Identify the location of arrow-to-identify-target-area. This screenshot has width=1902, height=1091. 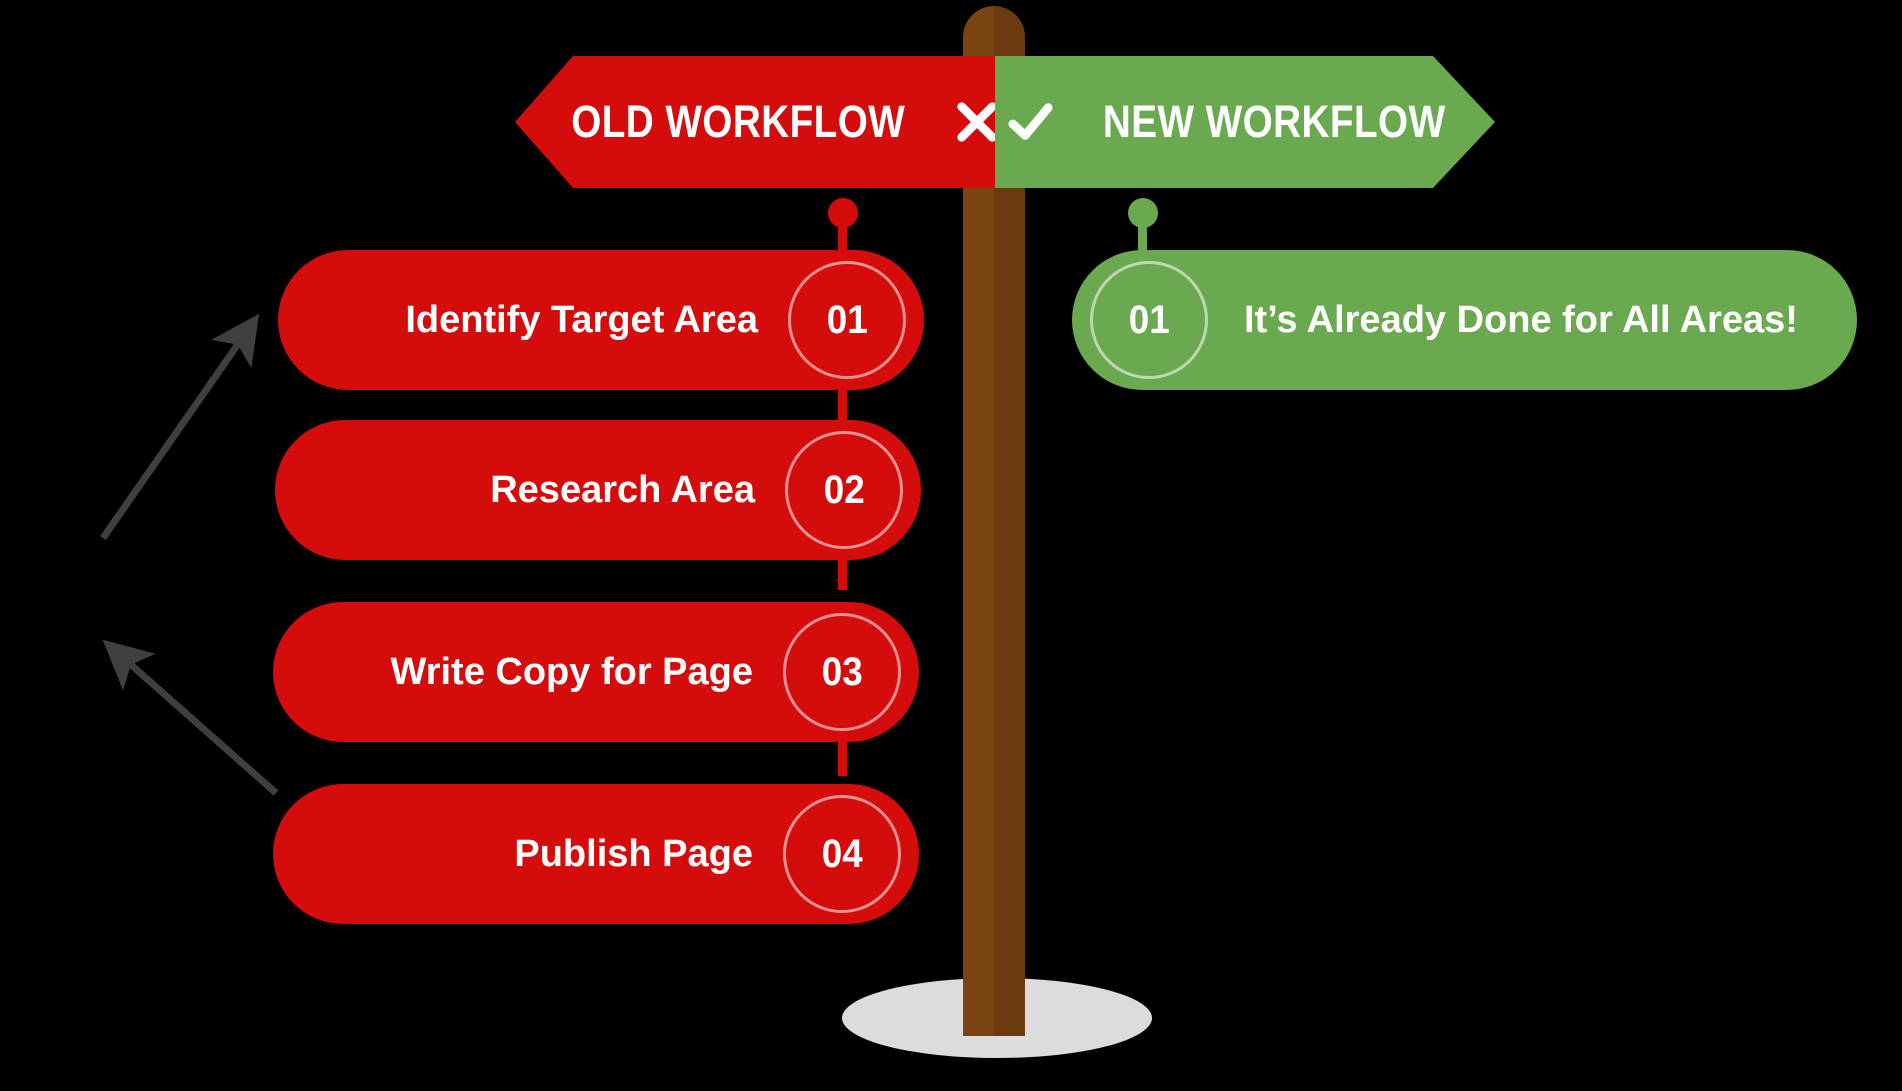
(180, 426).